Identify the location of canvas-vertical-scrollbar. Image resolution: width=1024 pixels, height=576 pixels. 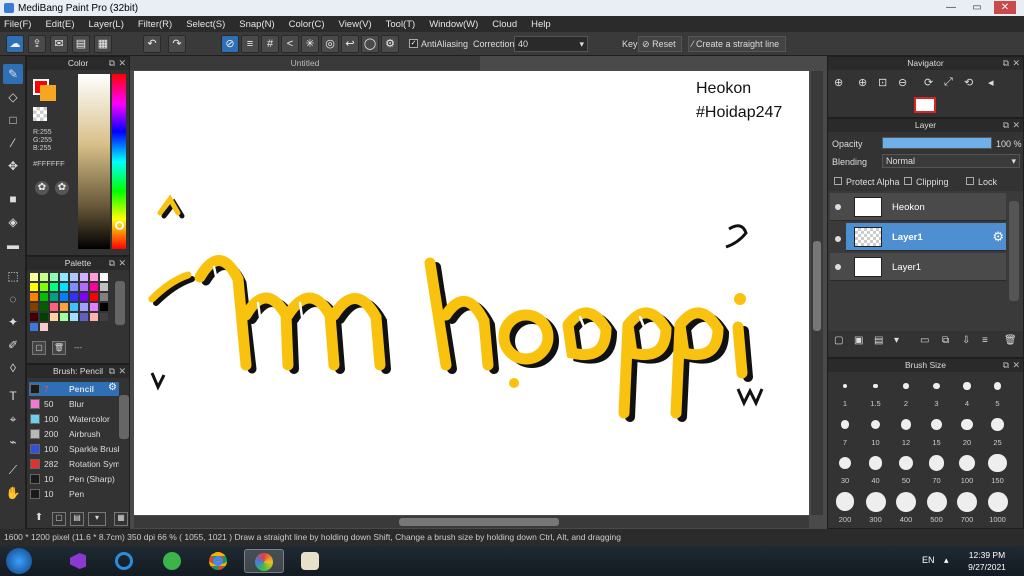
(817, 293).